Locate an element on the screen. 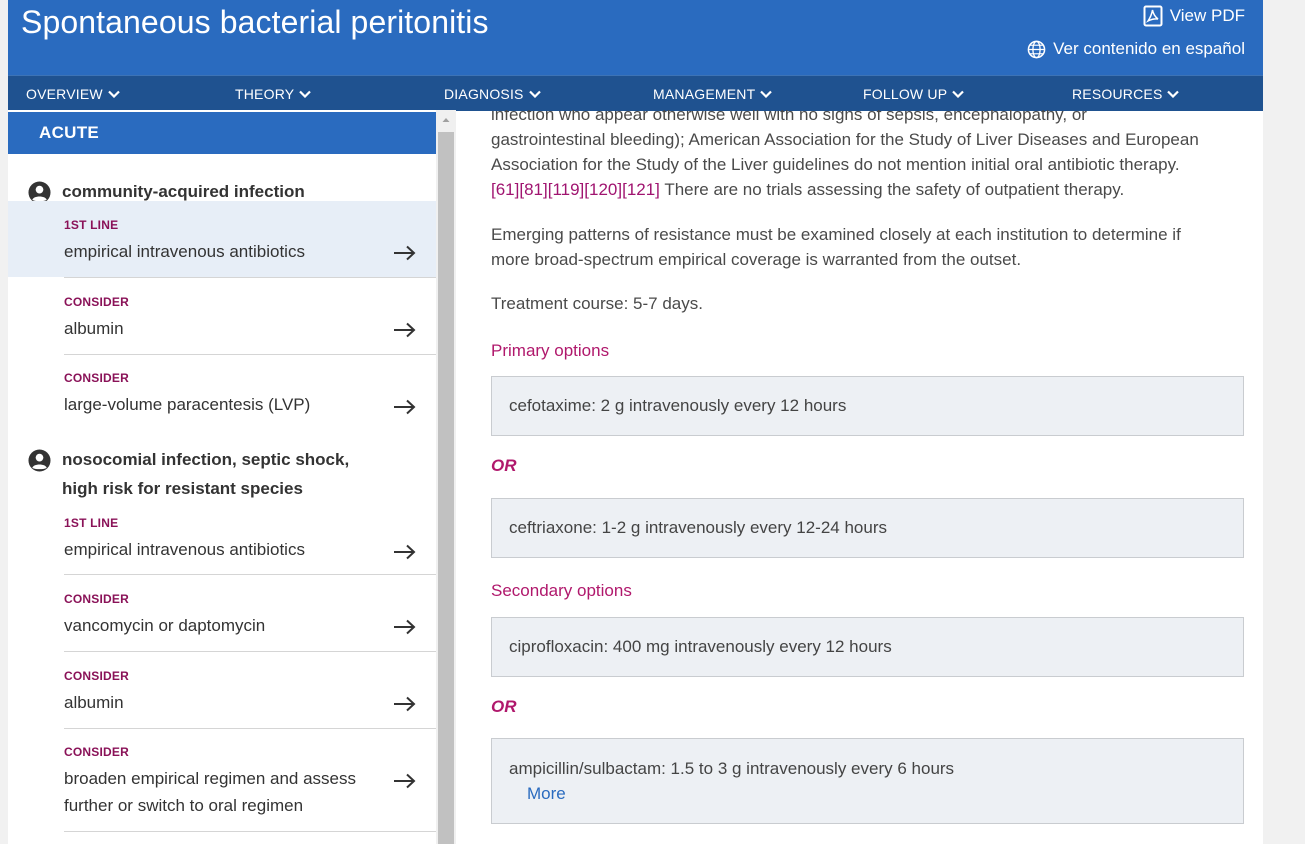  caret-up-icon is located at coordinates (446, 120).